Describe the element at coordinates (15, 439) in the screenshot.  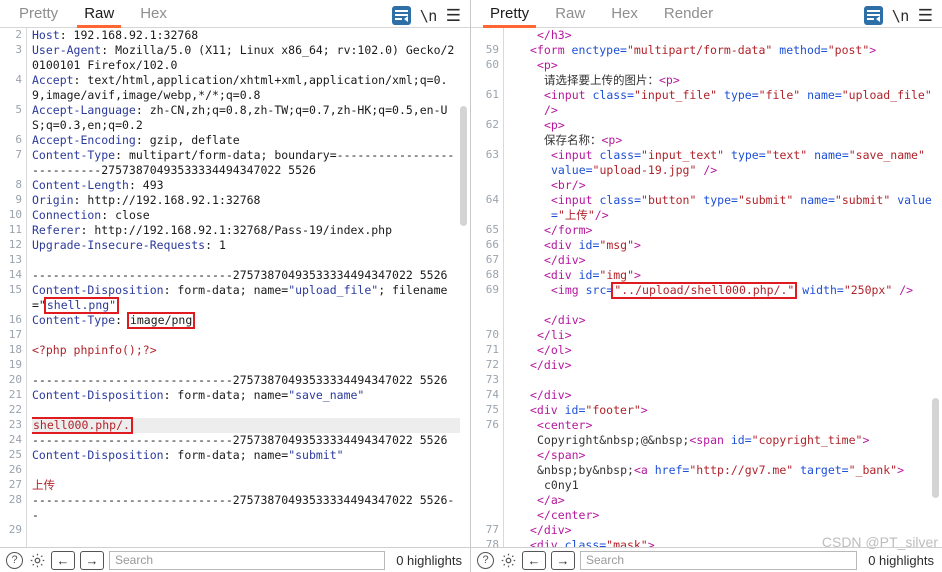
I see `line-number: 24` at that location.